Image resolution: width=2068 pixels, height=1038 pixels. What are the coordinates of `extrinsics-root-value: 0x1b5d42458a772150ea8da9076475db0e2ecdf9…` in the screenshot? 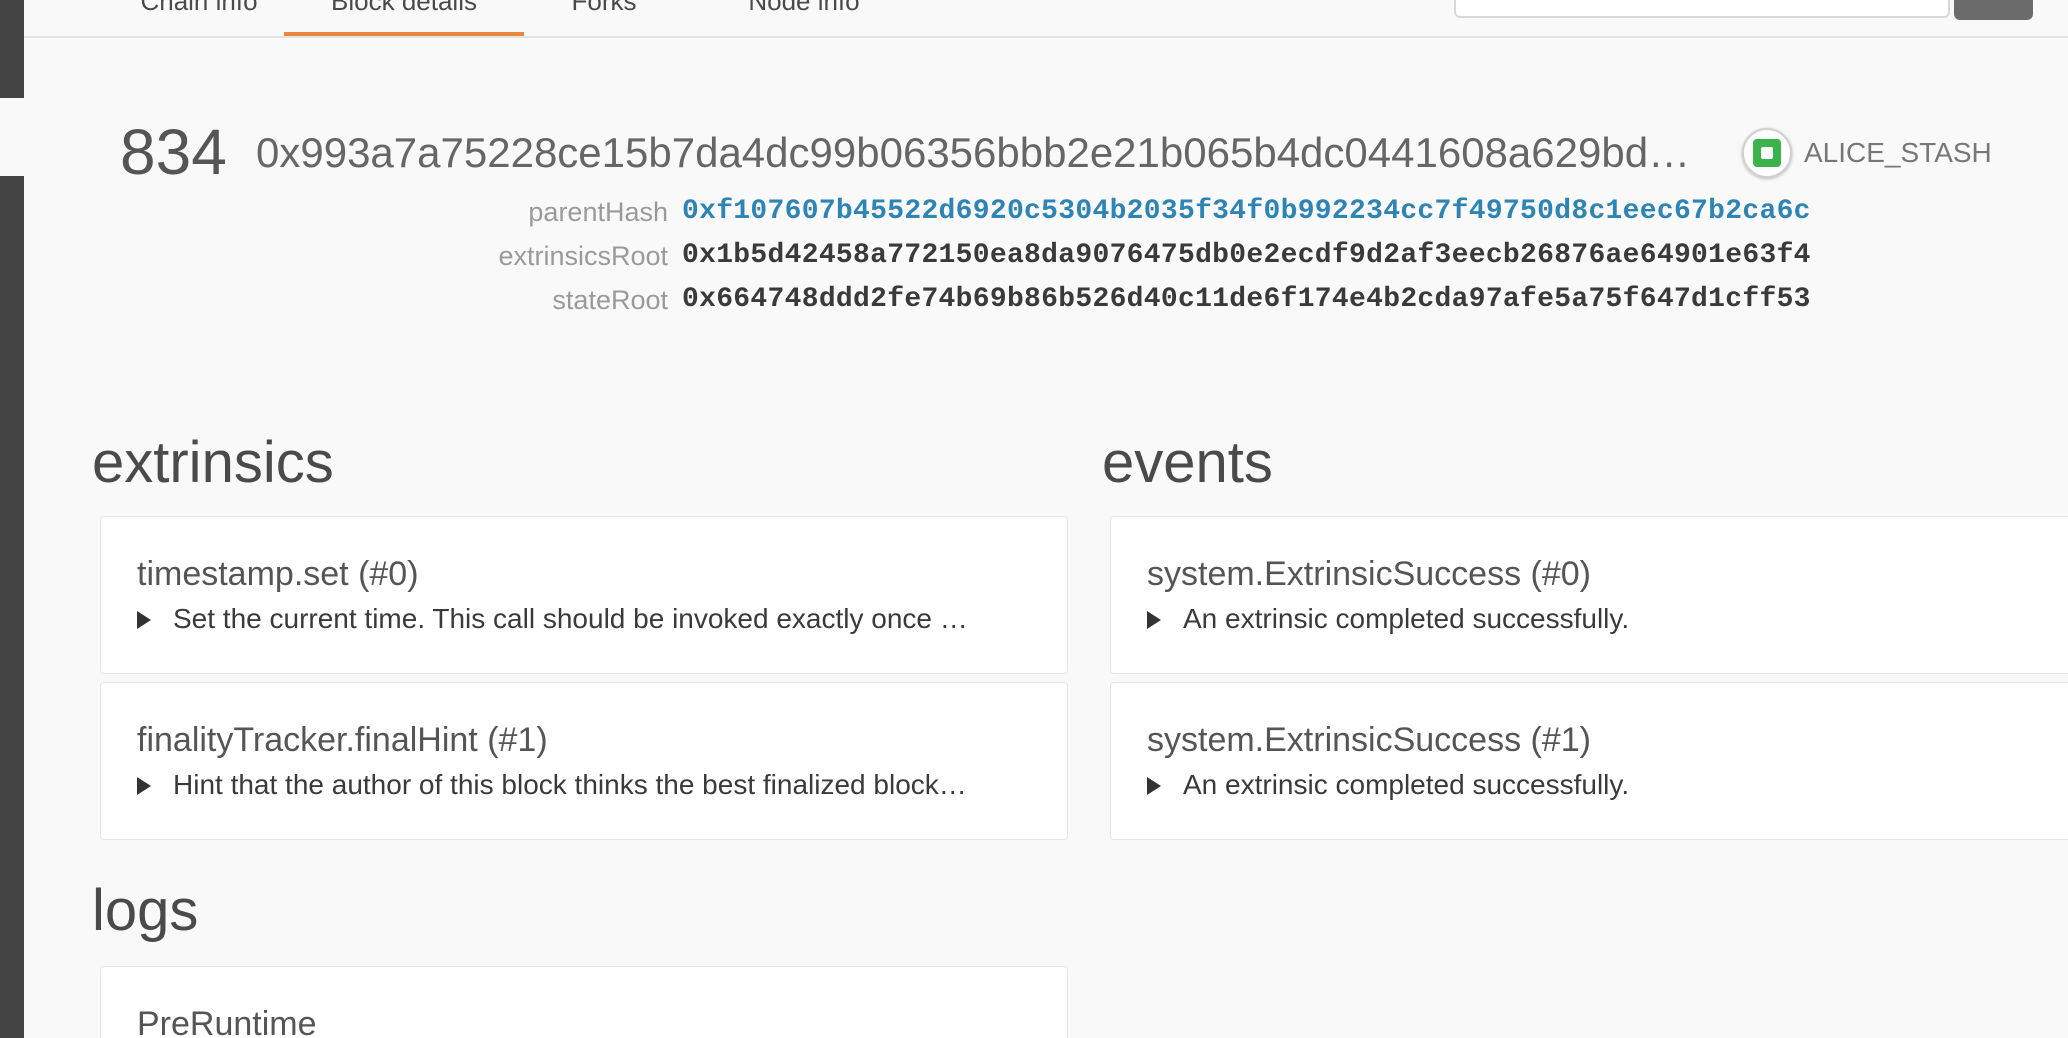 It's located at (1246, 255).